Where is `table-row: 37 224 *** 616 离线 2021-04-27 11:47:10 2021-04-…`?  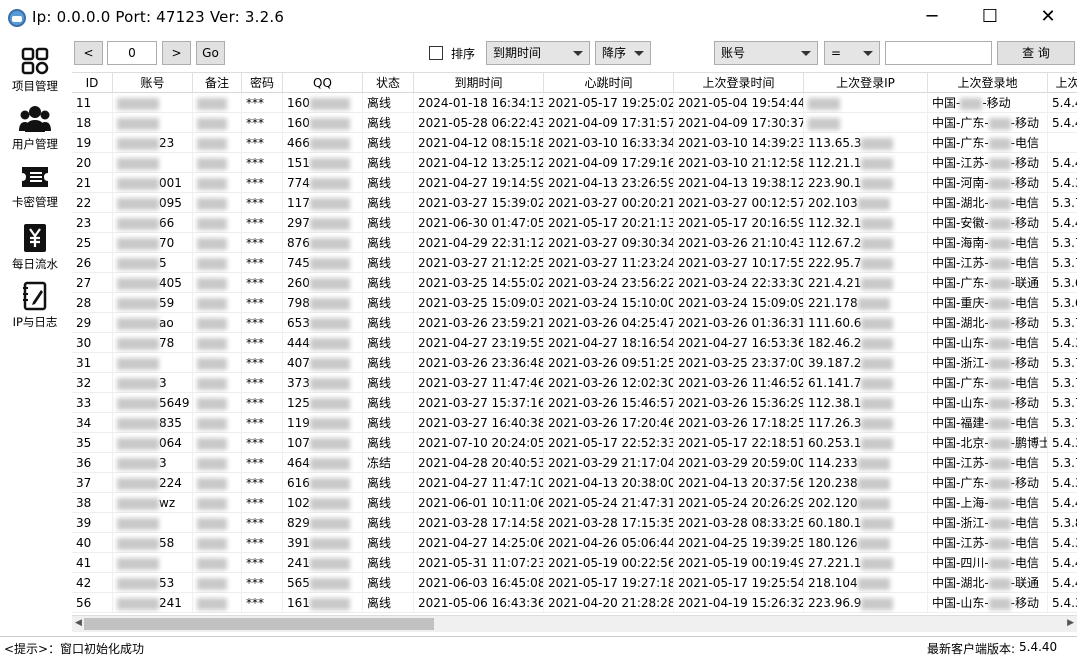 table-row: 37 224 *** 616 离线 2021-04-27 11:47:10 2021-04-… is located at coordinates (574, 483).